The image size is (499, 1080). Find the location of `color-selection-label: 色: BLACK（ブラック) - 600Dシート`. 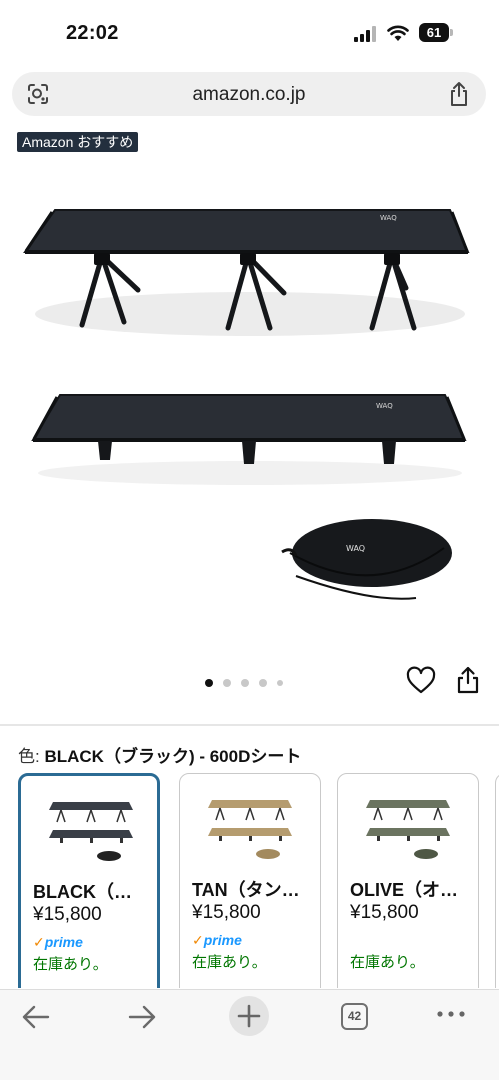

color-selection-label: 色: BLACK（ブラック) - 600Dシート is located at coordinates (159, 754).